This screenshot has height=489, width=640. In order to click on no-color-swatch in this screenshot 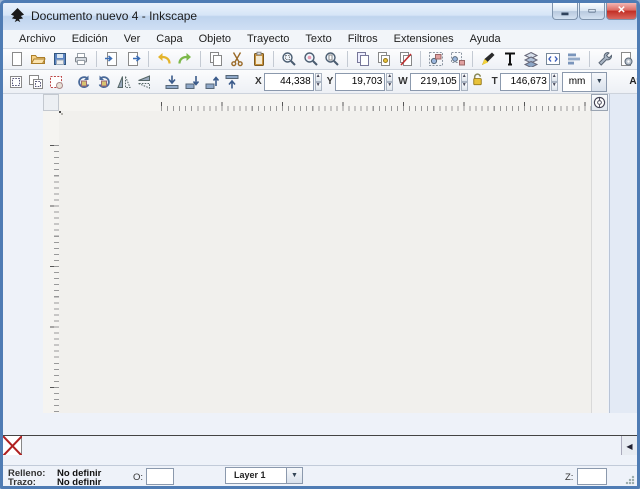, I will do `click(12, 446)`.